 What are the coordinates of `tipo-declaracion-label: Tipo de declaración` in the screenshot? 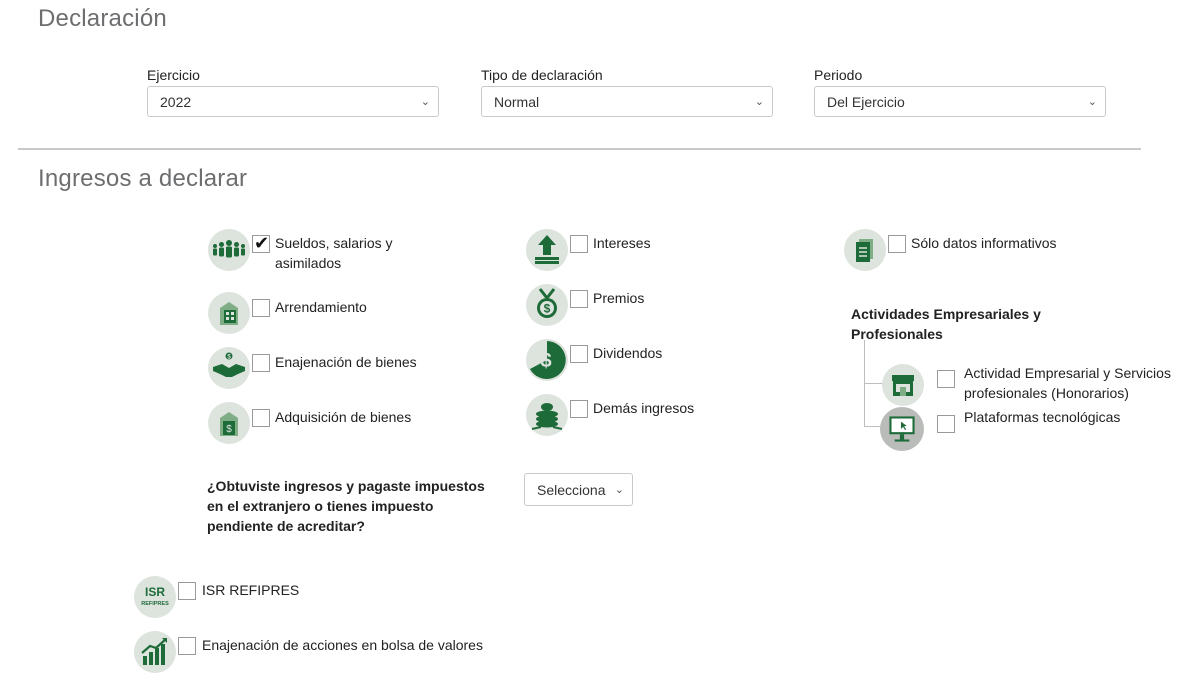 It's located at (542, 75).